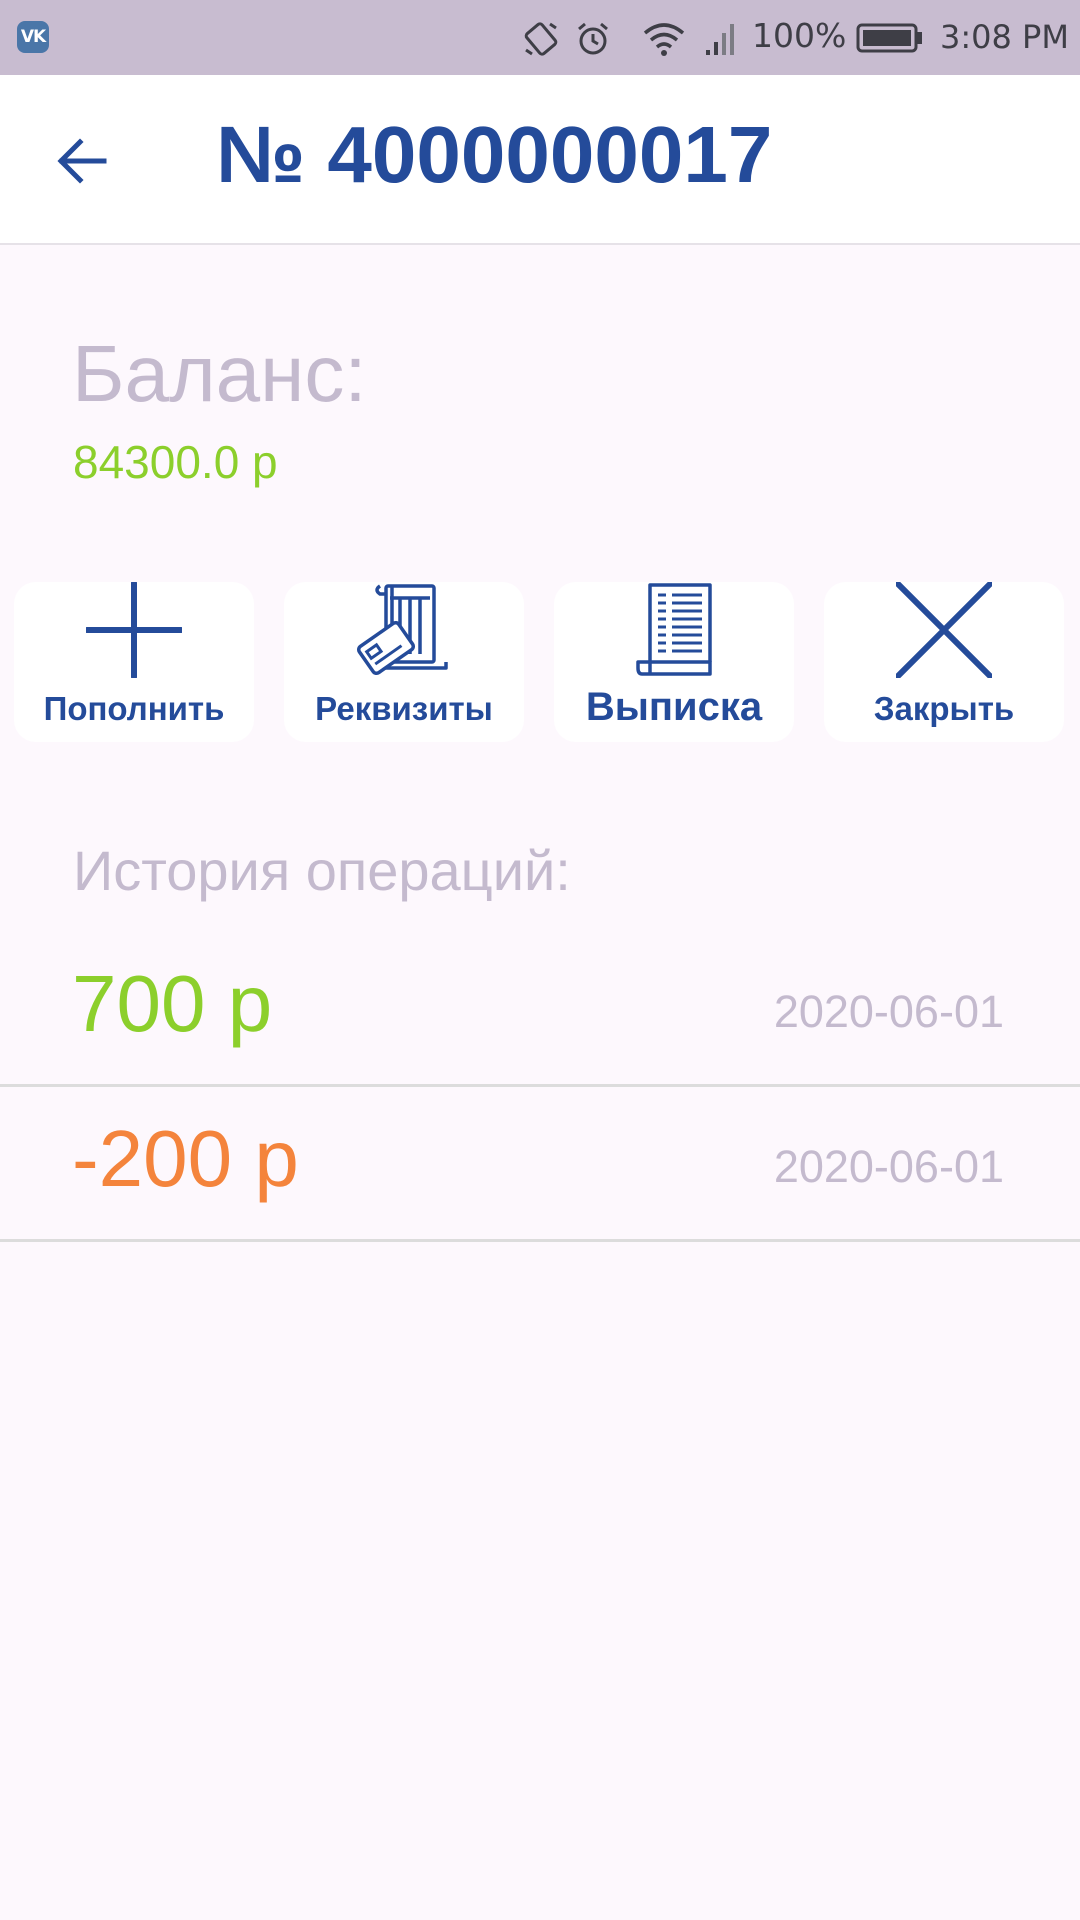  What do you see at coordinates (134, 630) in the screenshot?
I see `plus-icon` at bounding box center [134, 630].